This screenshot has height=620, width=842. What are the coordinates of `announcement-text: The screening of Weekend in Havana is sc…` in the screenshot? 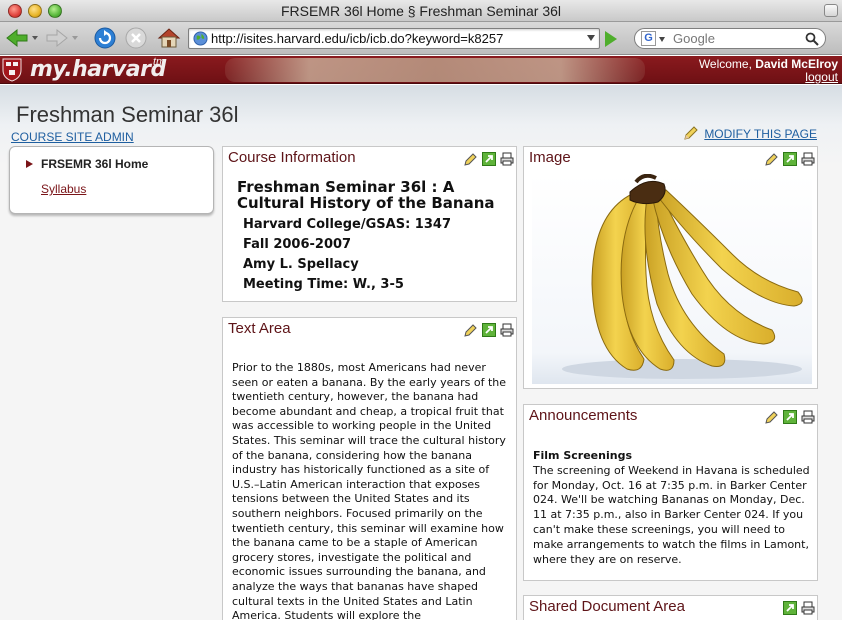 It's located at (671, 514).